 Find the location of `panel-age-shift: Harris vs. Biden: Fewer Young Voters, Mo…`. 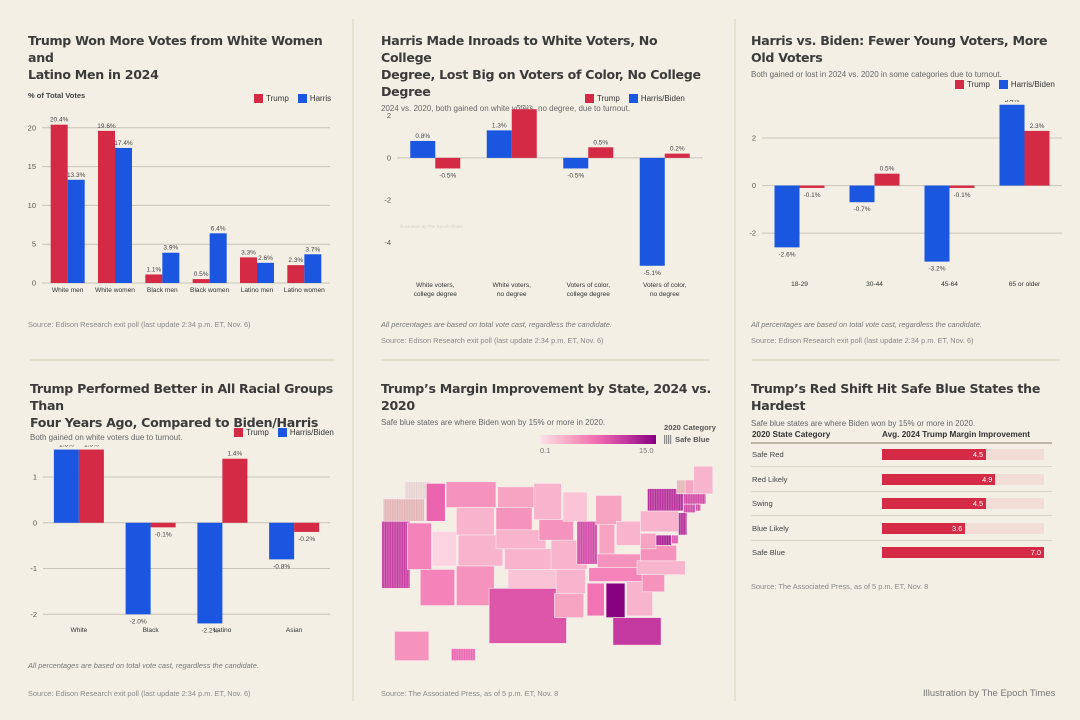

panel-age-shift: Harris vs. Biden: Fewer Young Voters, Mo… is located at coordinates (911, 55).